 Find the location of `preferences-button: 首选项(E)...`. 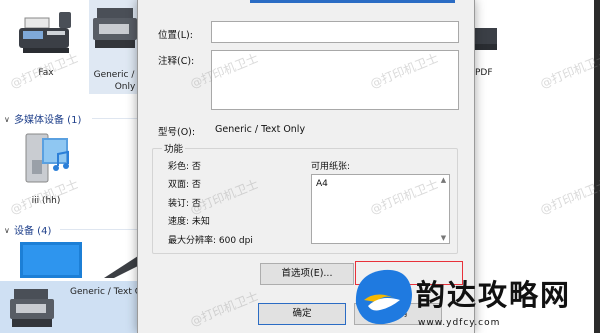

preferences-button: 首选项(E)... is located at coordinates (307, 274).